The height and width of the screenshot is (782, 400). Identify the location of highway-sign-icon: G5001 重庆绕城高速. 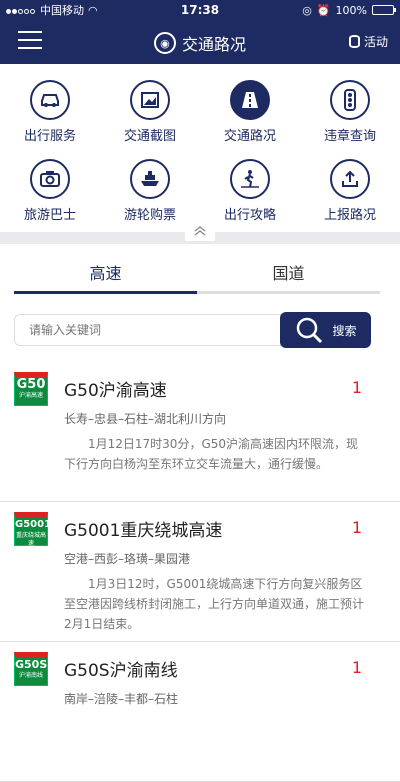
(33, 529).